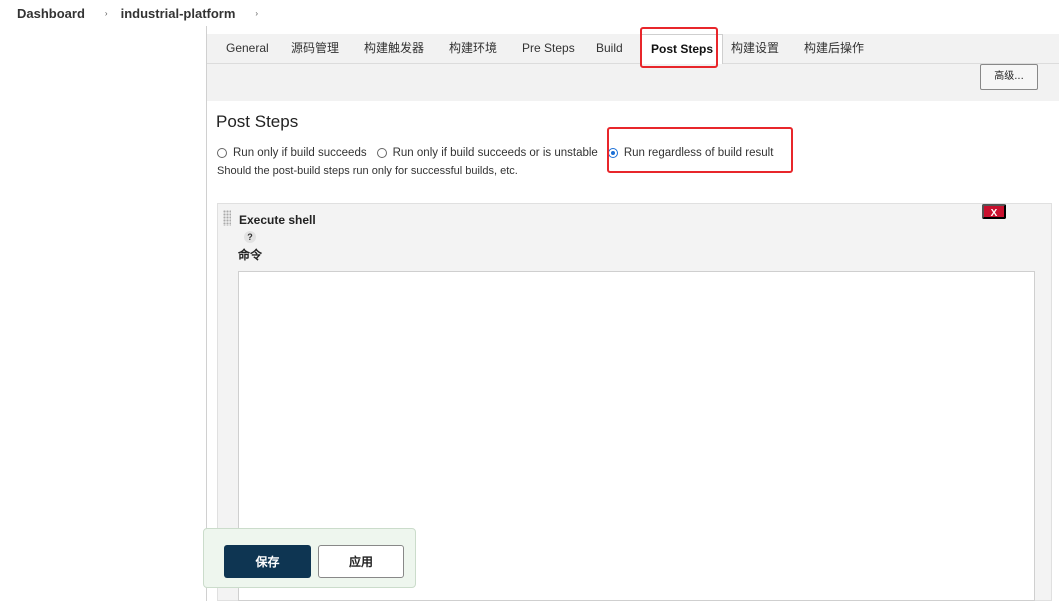 The image size is (1059, 601). What do you see at coordinates (473, 49) in the screenshot?
I see `tab-build-environment: 构建环境` at bounding box center [473, 49].